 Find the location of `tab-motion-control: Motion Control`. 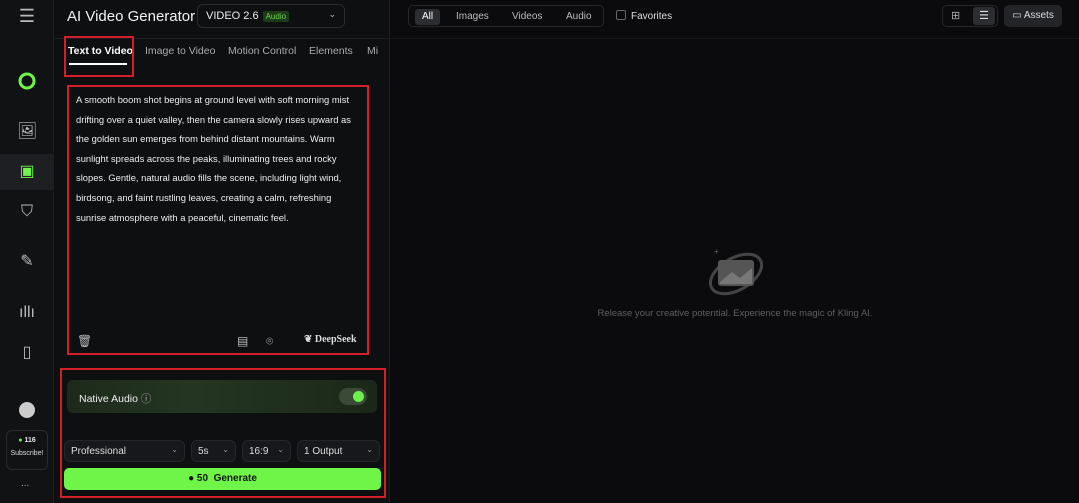

tab-motion-control: Motion Control is located at coordinates (262, 51).